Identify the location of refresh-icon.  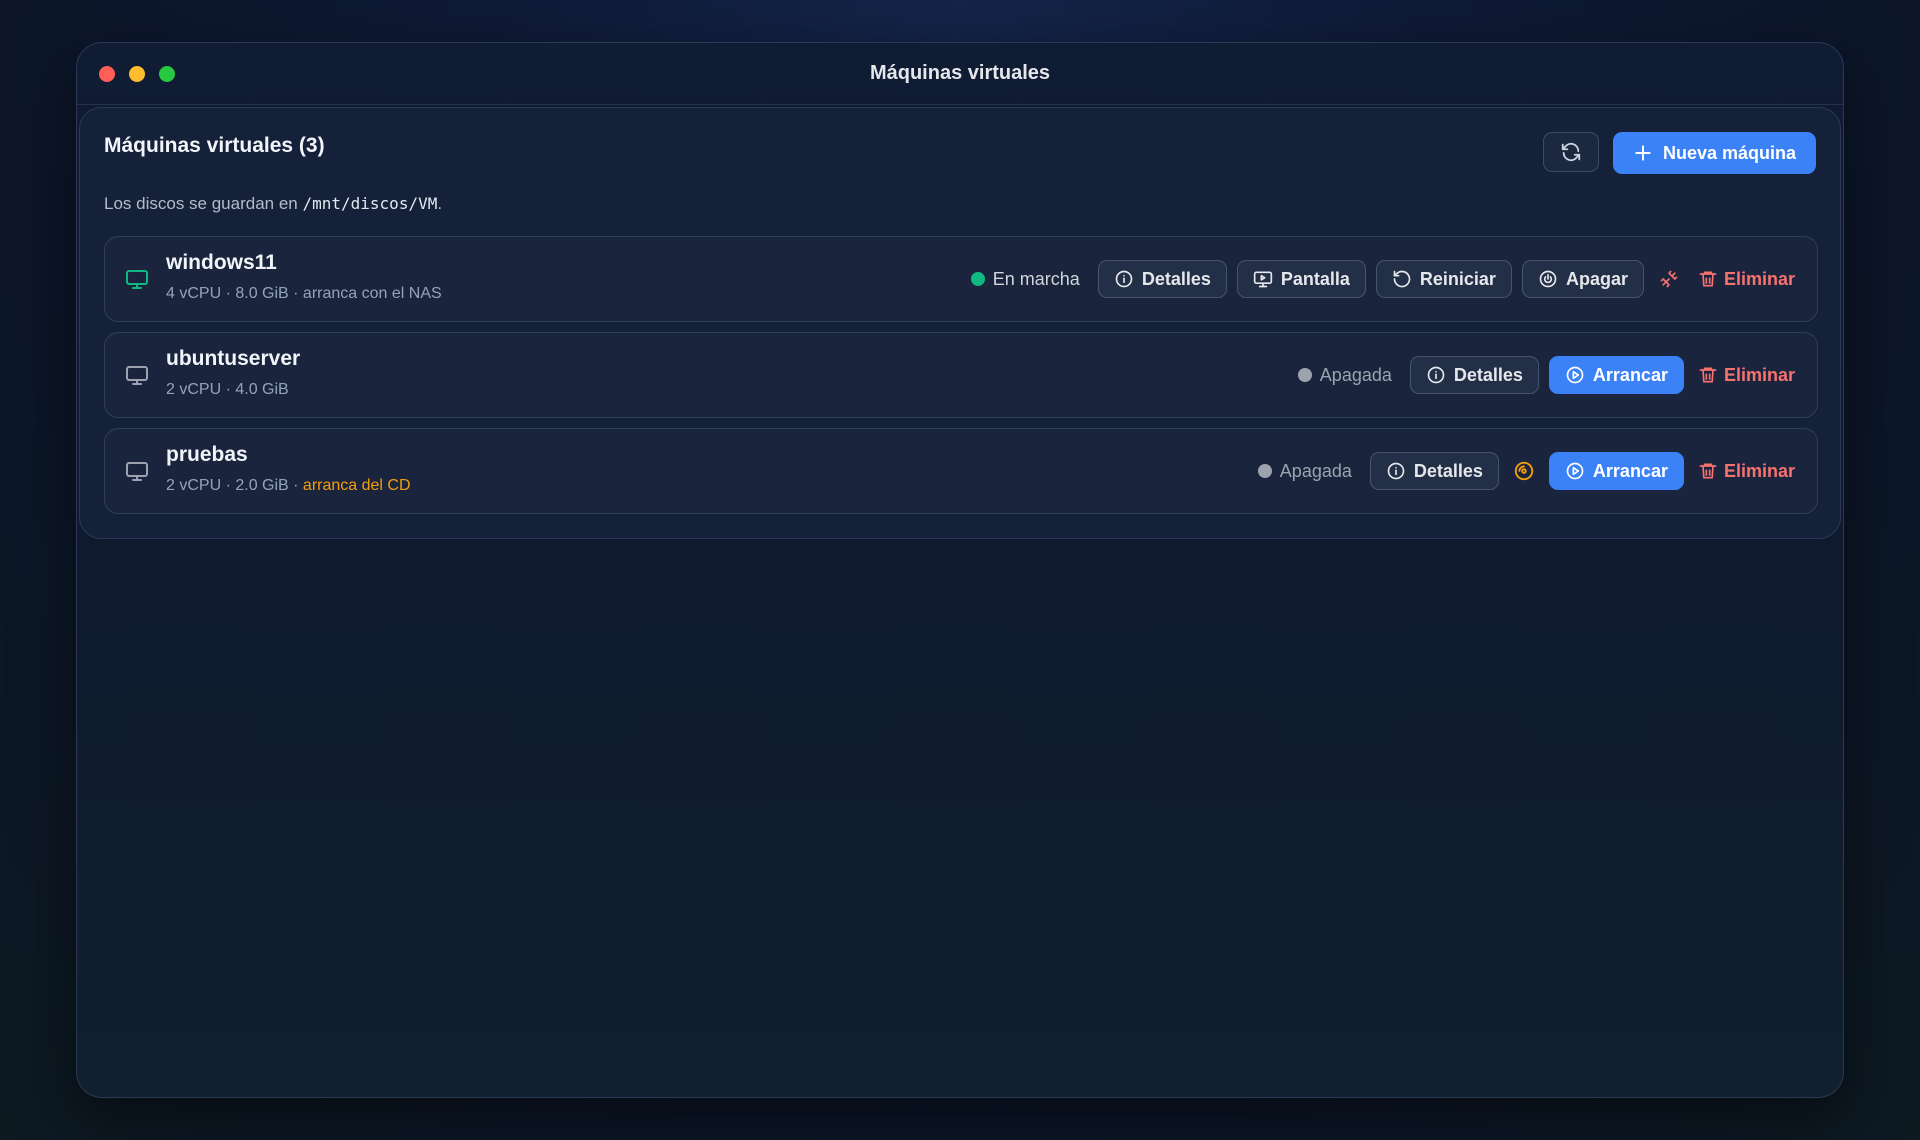
(1571, 152).